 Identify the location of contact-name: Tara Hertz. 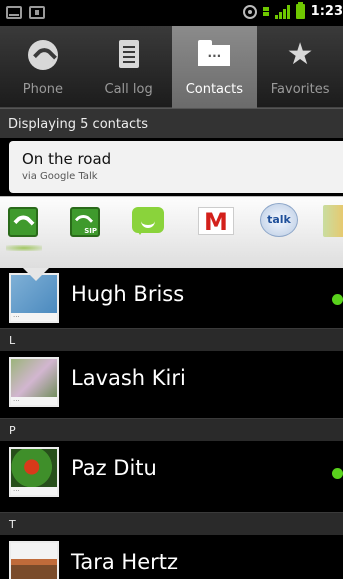
(124, 562).